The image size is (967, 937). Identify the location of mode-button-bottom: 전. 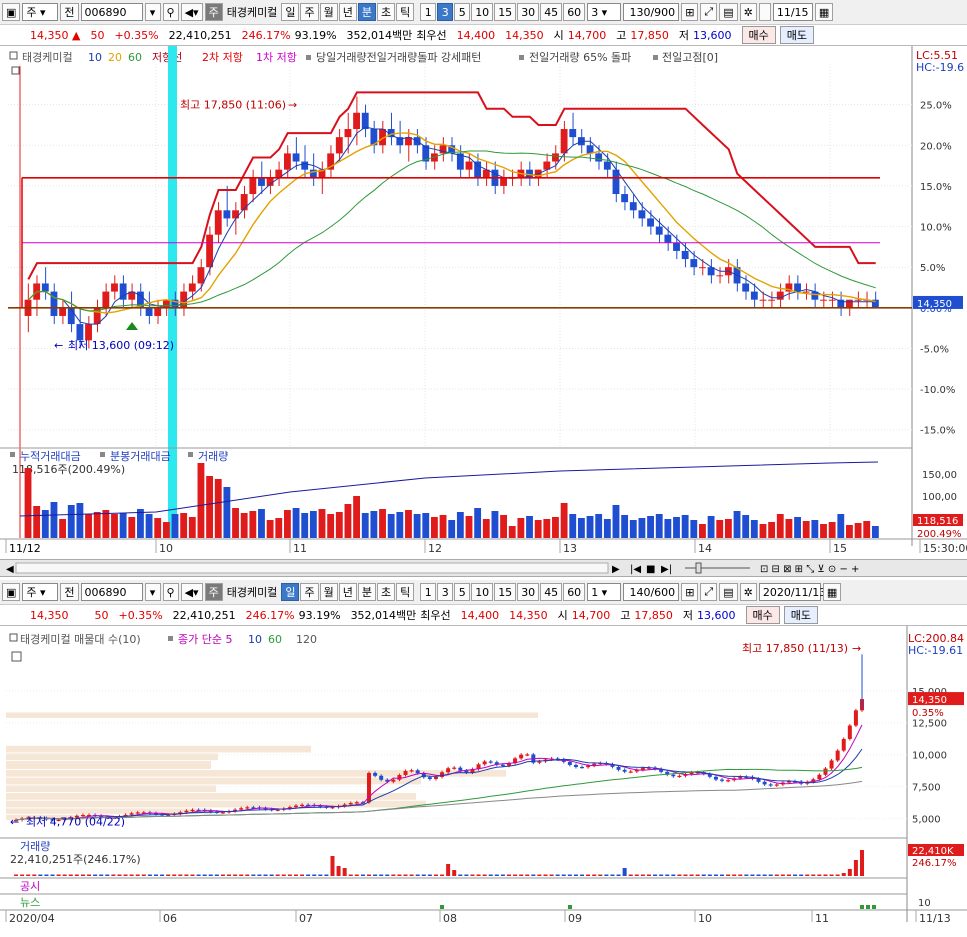
(69, 592).